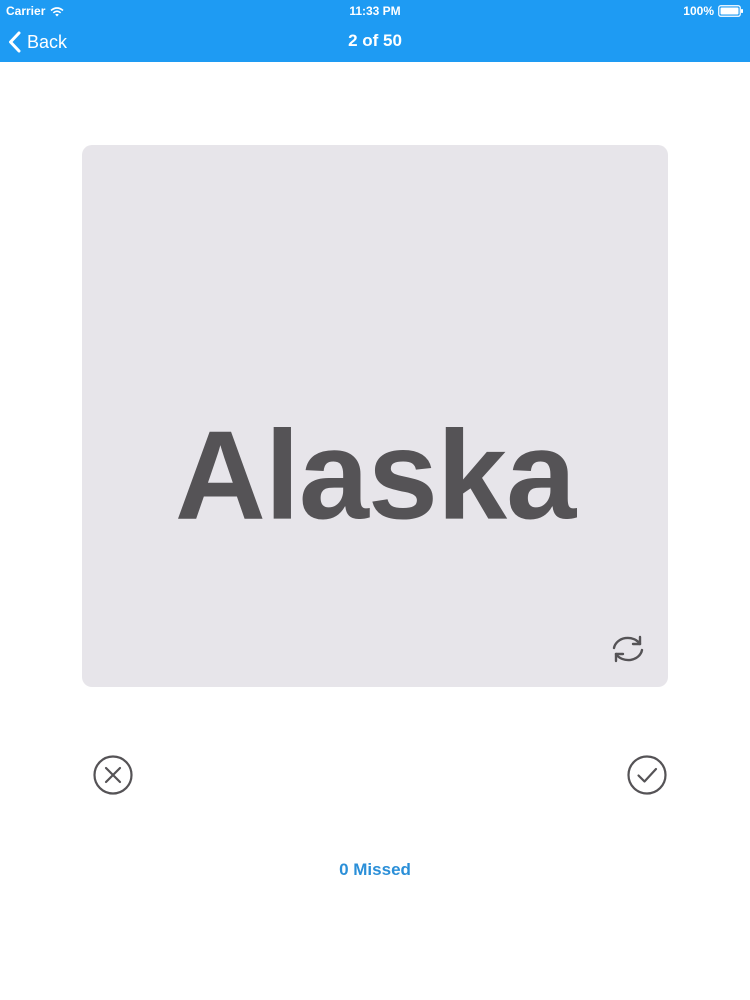  Describe the element at coordinates (647, 775) in the screenshot. I see `mark-correct-button` at that location.